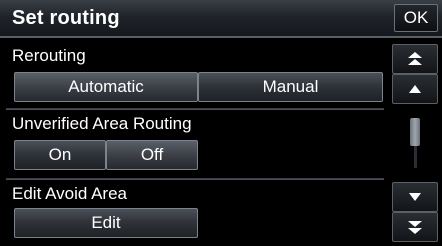 The image size is (442, 246). What do you see at coordinates (415, 132) in the screenshot?
I see `scroll-thumb` at bounding box center [415, 132].